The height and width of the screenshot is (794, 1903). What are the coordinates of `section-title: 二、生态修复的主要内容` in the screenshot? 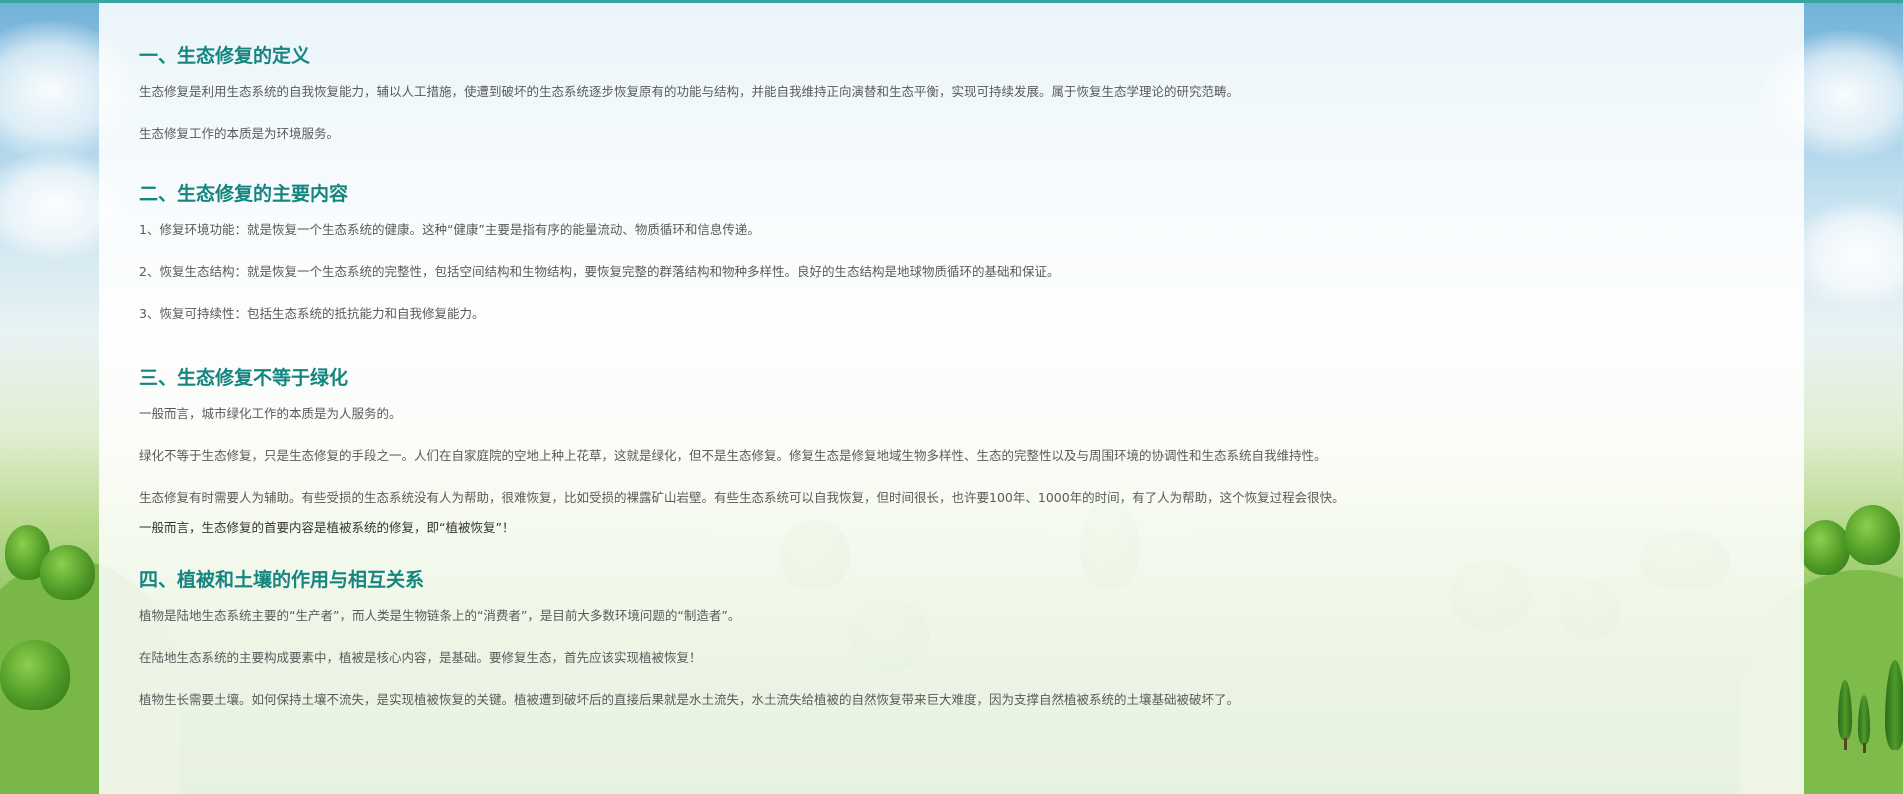 It's located at (244, 194).